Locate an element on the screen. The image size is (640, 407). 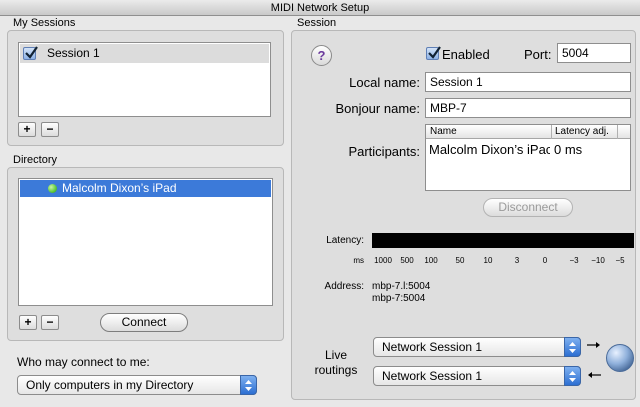
enabled-label: Enabled is located at coordinates (466, 54).